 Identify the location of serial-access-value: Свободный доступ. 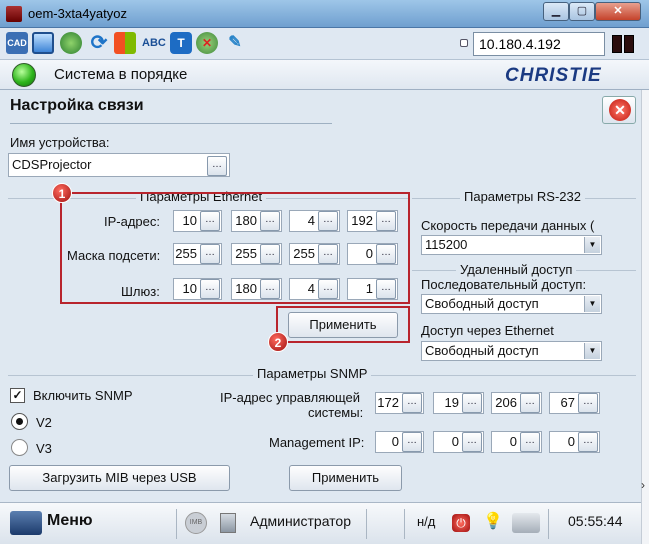
(482, 303).